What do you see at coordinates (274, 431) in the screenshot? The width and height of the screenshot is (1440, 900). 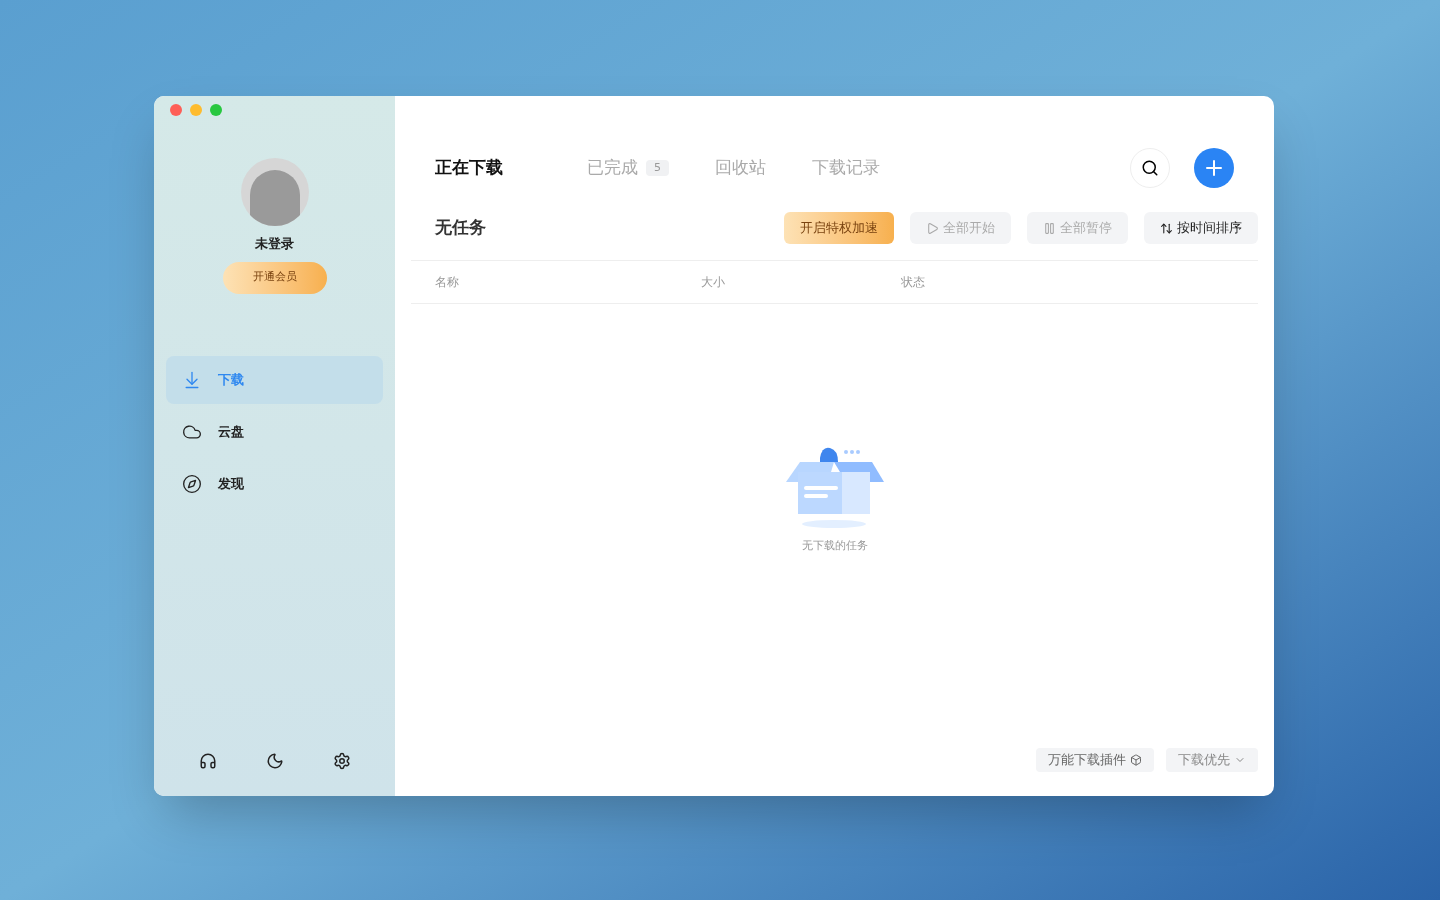 I see `nav-item: 云盘` at bounding box center [274, 431].